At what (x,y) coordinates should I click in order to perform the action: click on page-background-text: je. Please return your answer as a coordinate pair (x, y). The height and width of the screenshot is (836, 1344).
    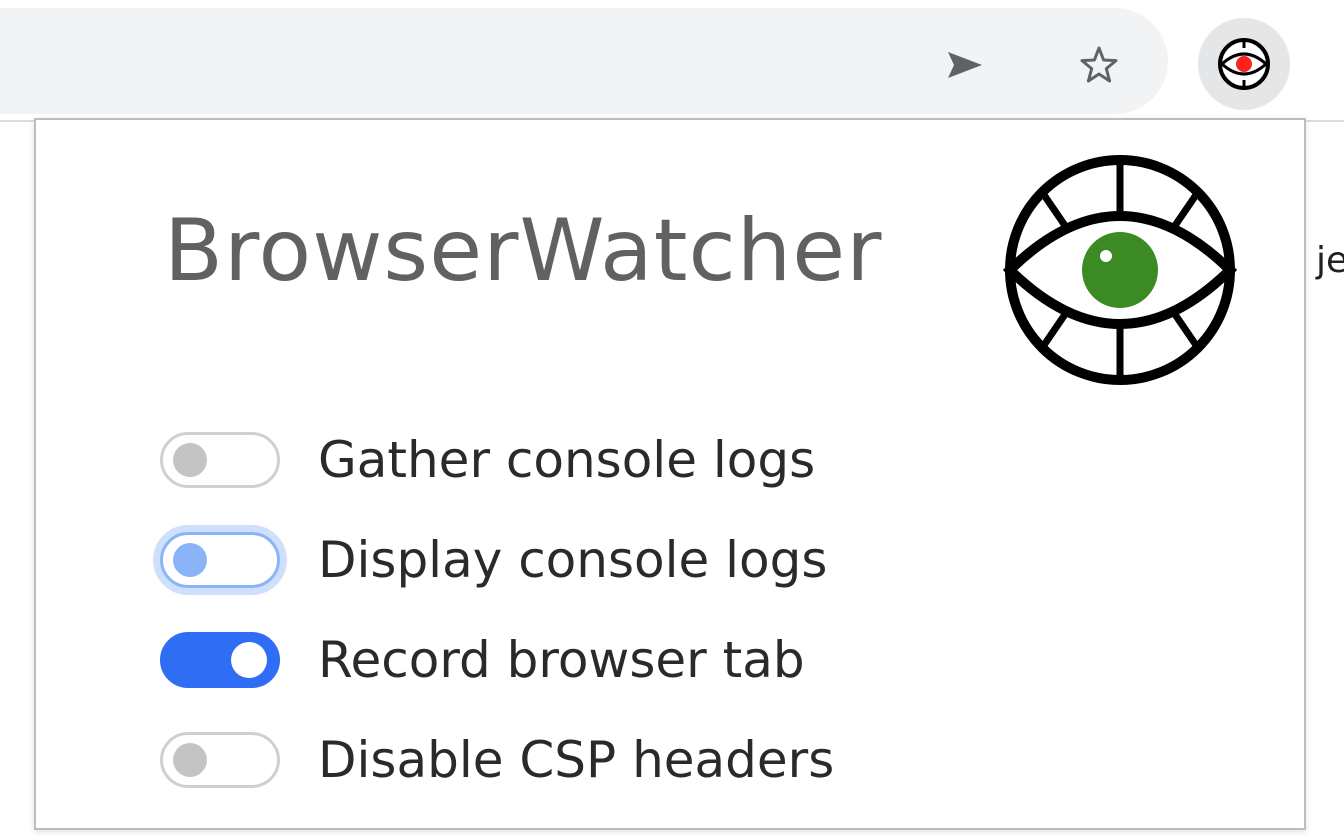
    Looking at the image, I should click on (1330, 260).